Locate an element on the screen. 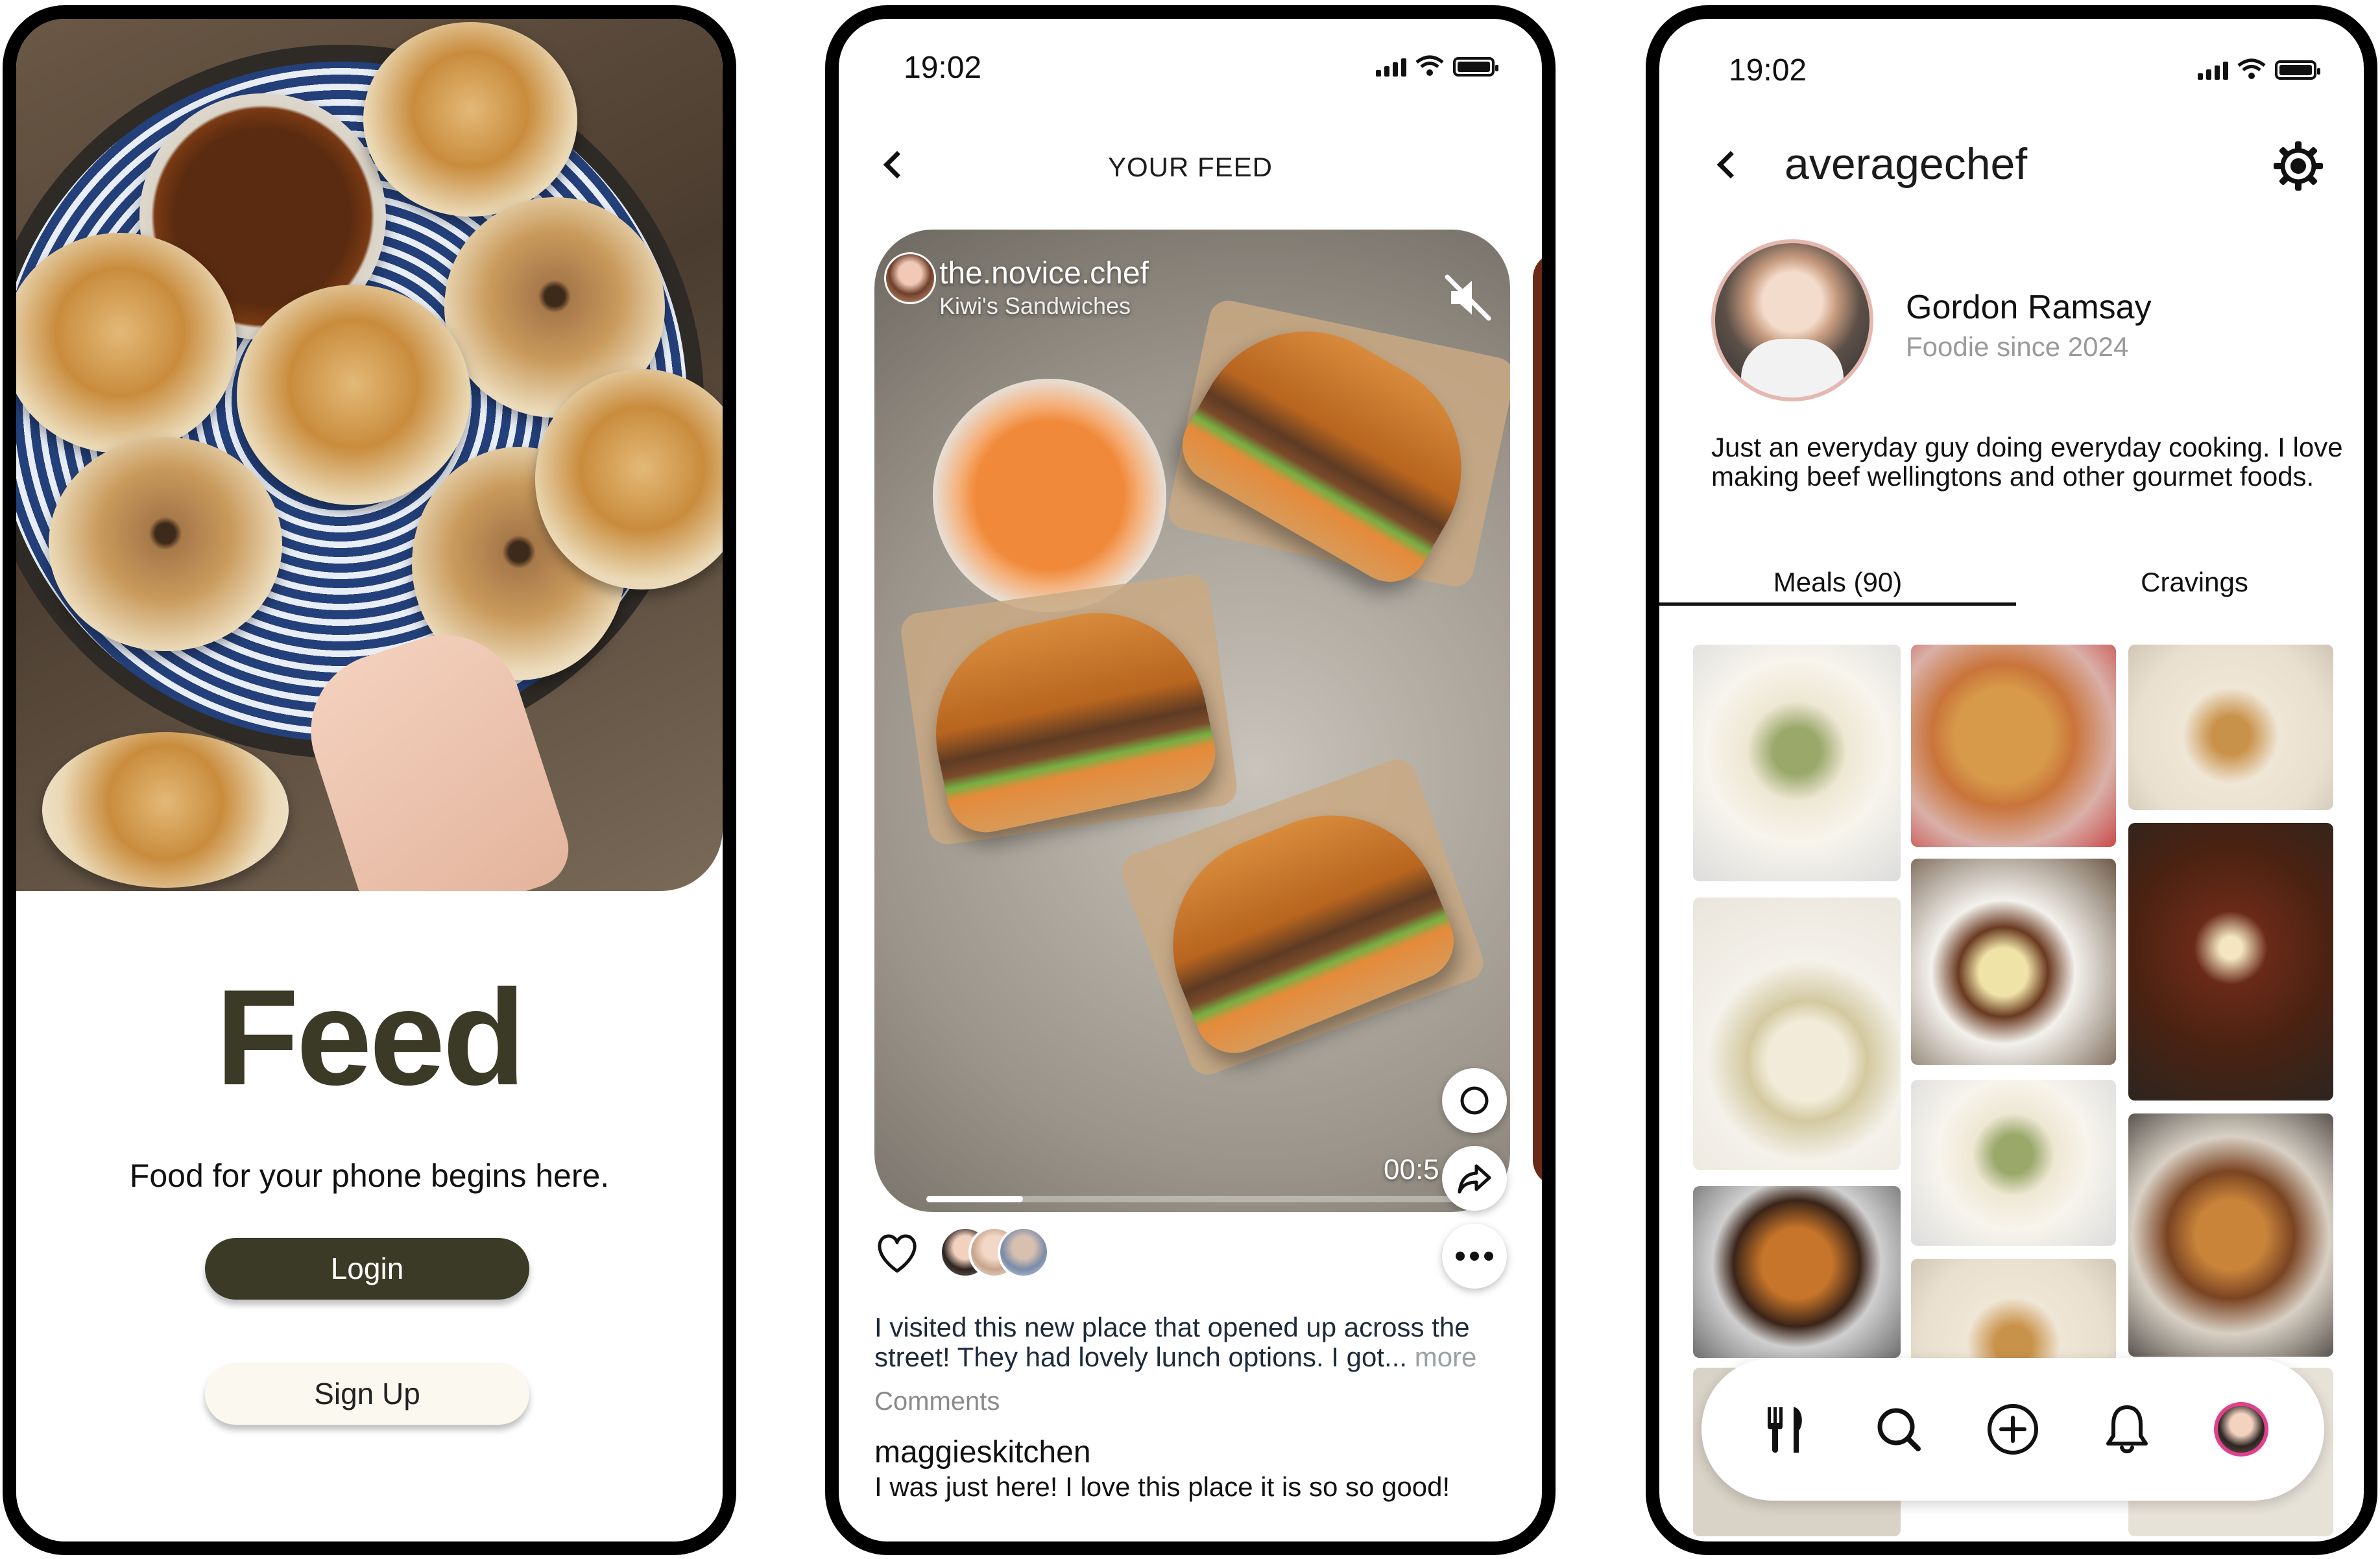 Image resolution: width=2380 pixels, height=1559 pixels. tab-meals: Meals (90) is located at coordinates (1837, 582).